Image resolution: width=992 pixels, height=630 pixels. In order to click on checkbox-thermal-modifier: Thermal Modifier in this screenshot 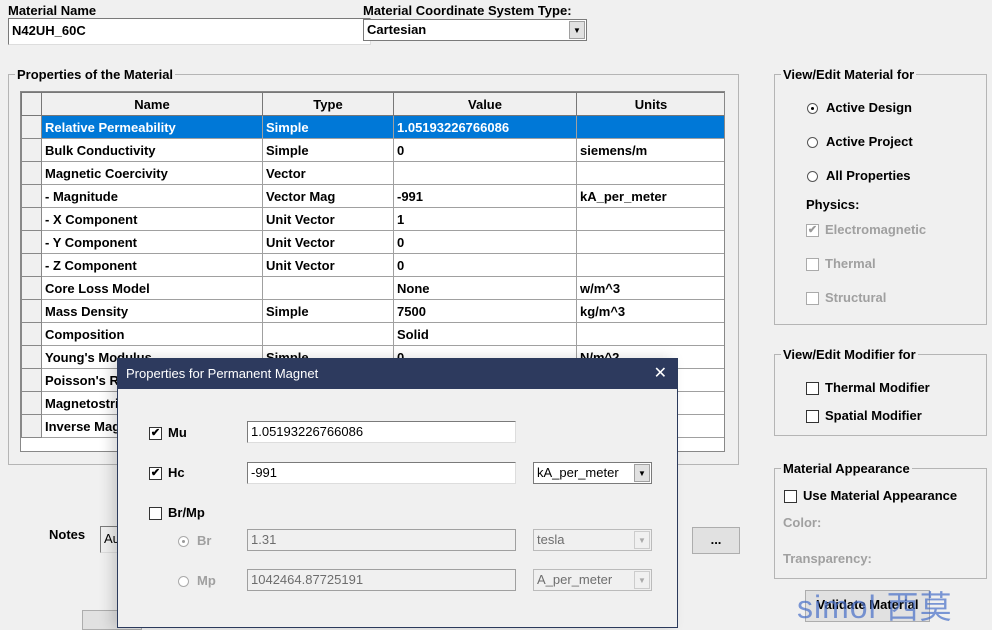, I will do `click(868, 388)`.